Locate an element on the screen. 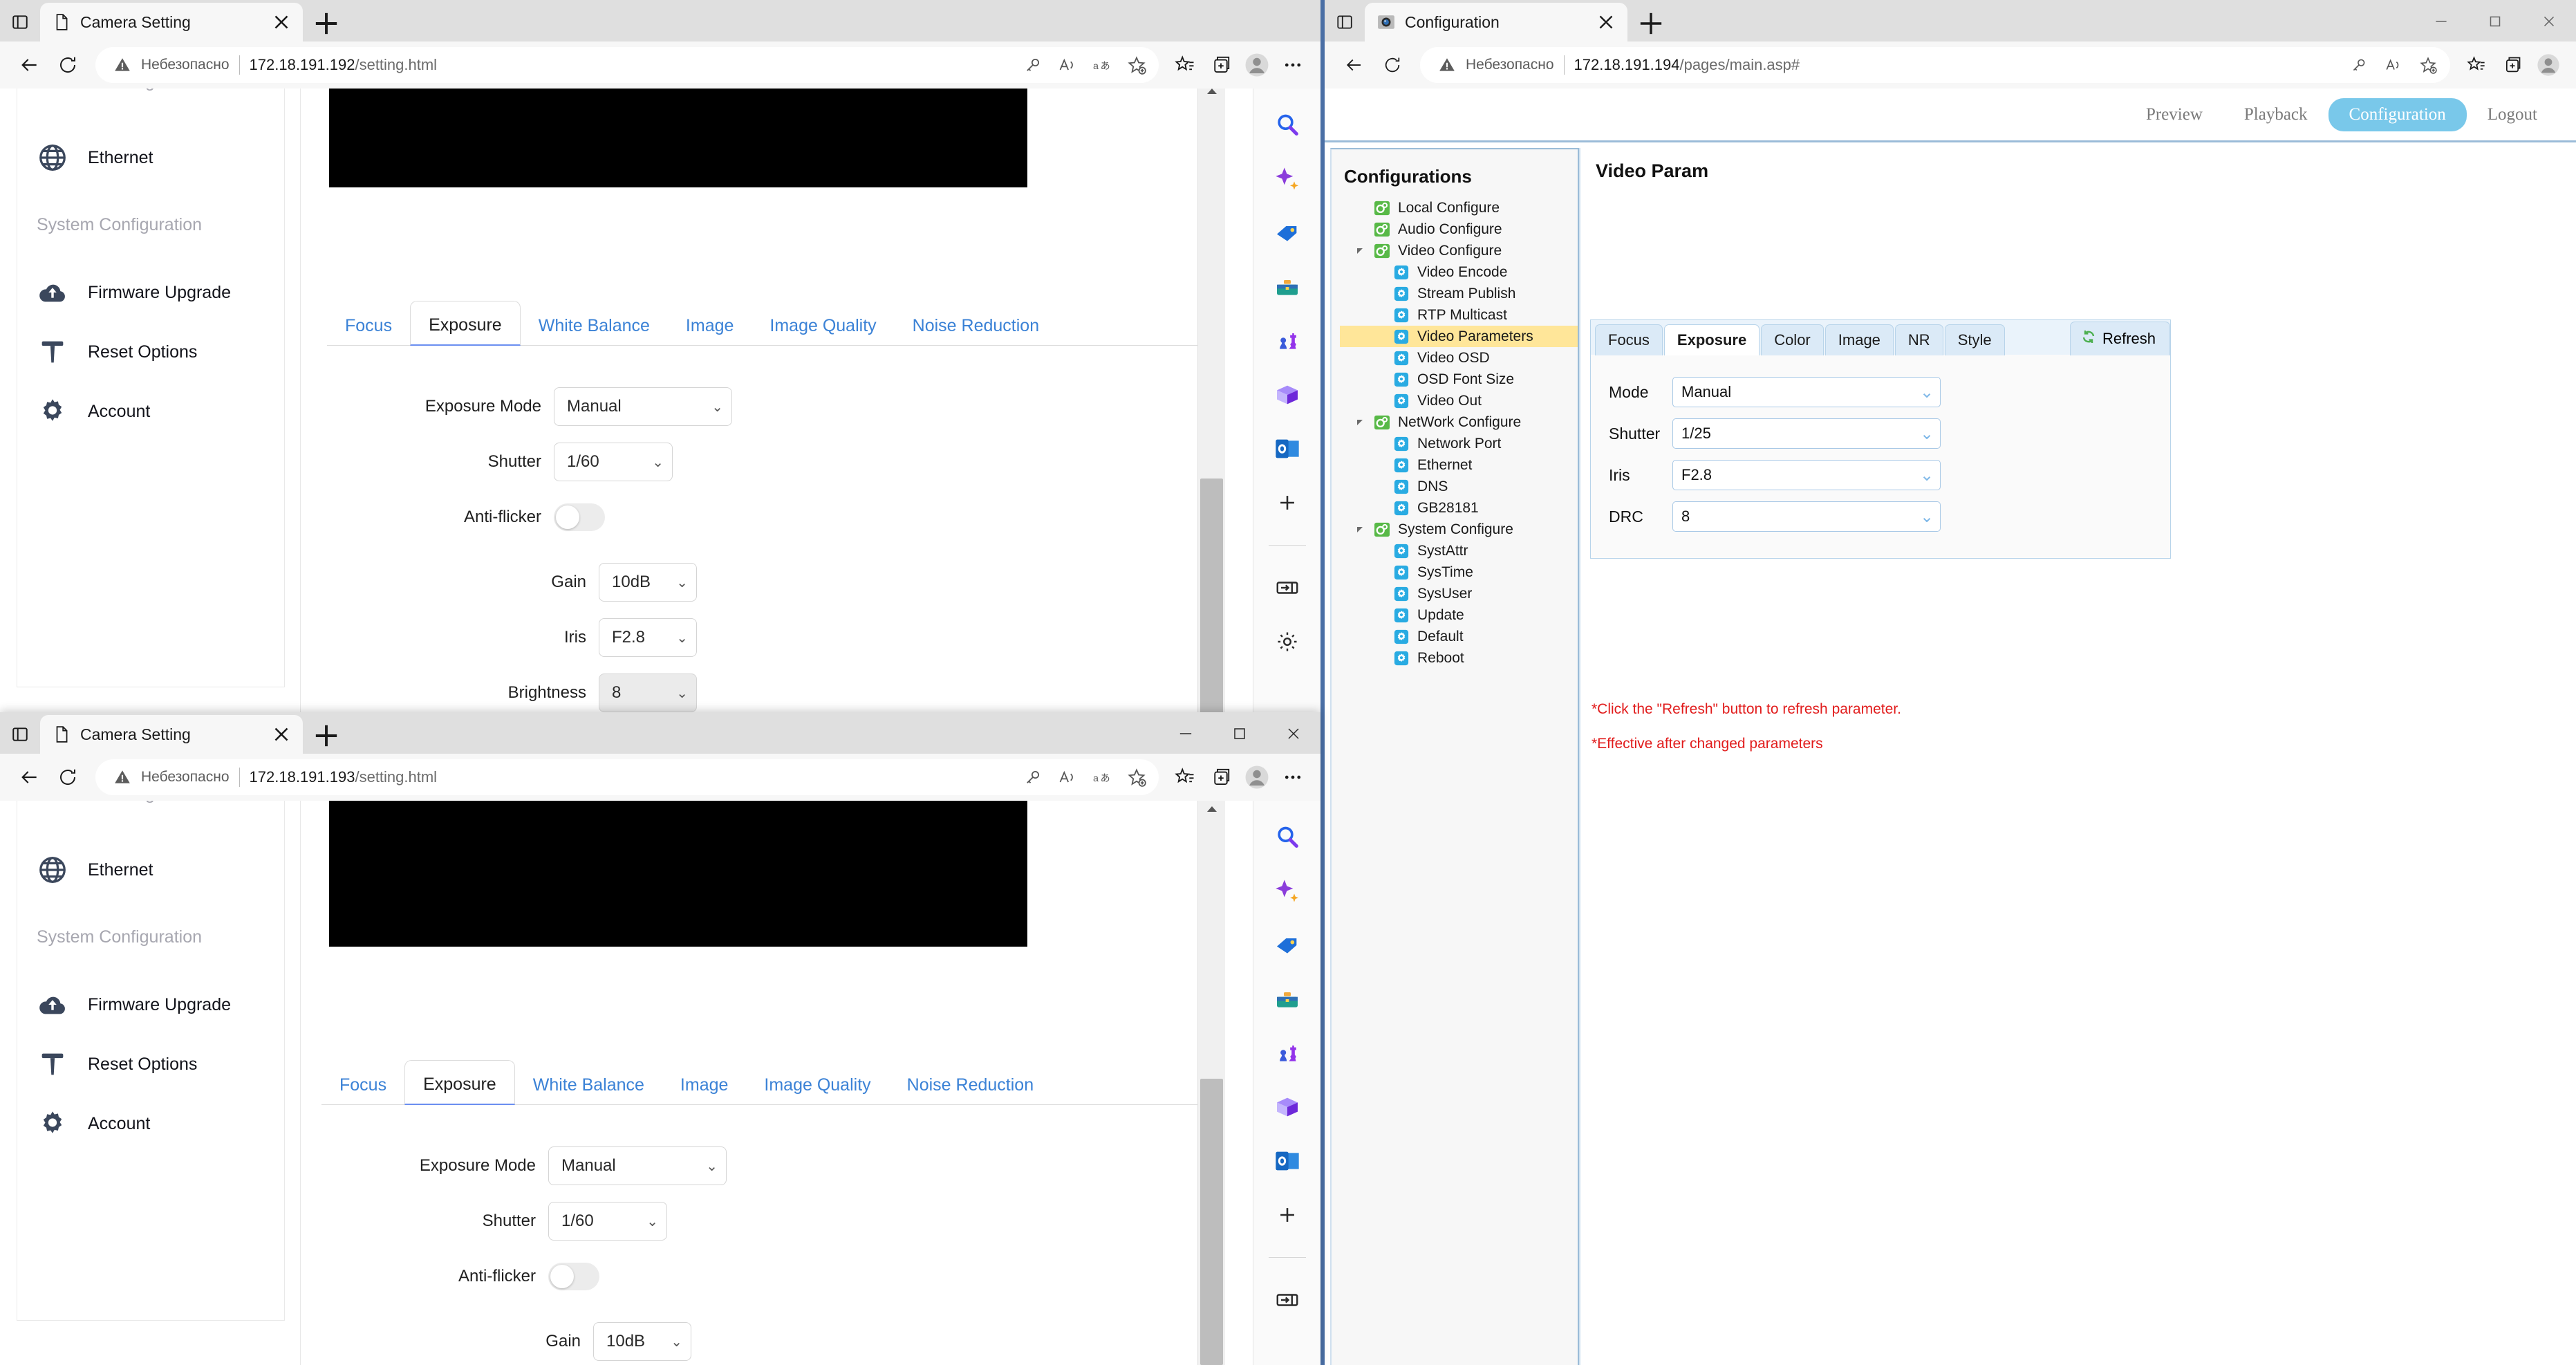 The width and height of the screenshot is (2576, 1365). param-tab-focus: Focus is located at coordinates (1629, 339).